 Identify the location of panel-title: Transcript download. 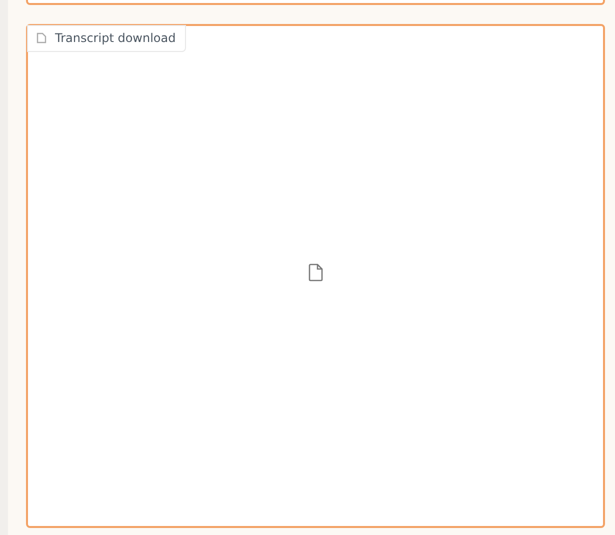
(115, 38).